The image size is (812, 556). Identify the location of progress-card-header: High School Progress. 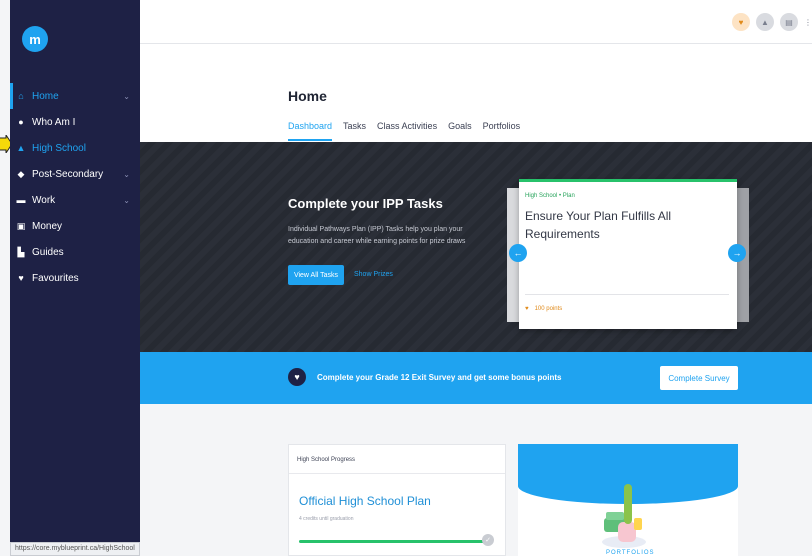
(326, 460).